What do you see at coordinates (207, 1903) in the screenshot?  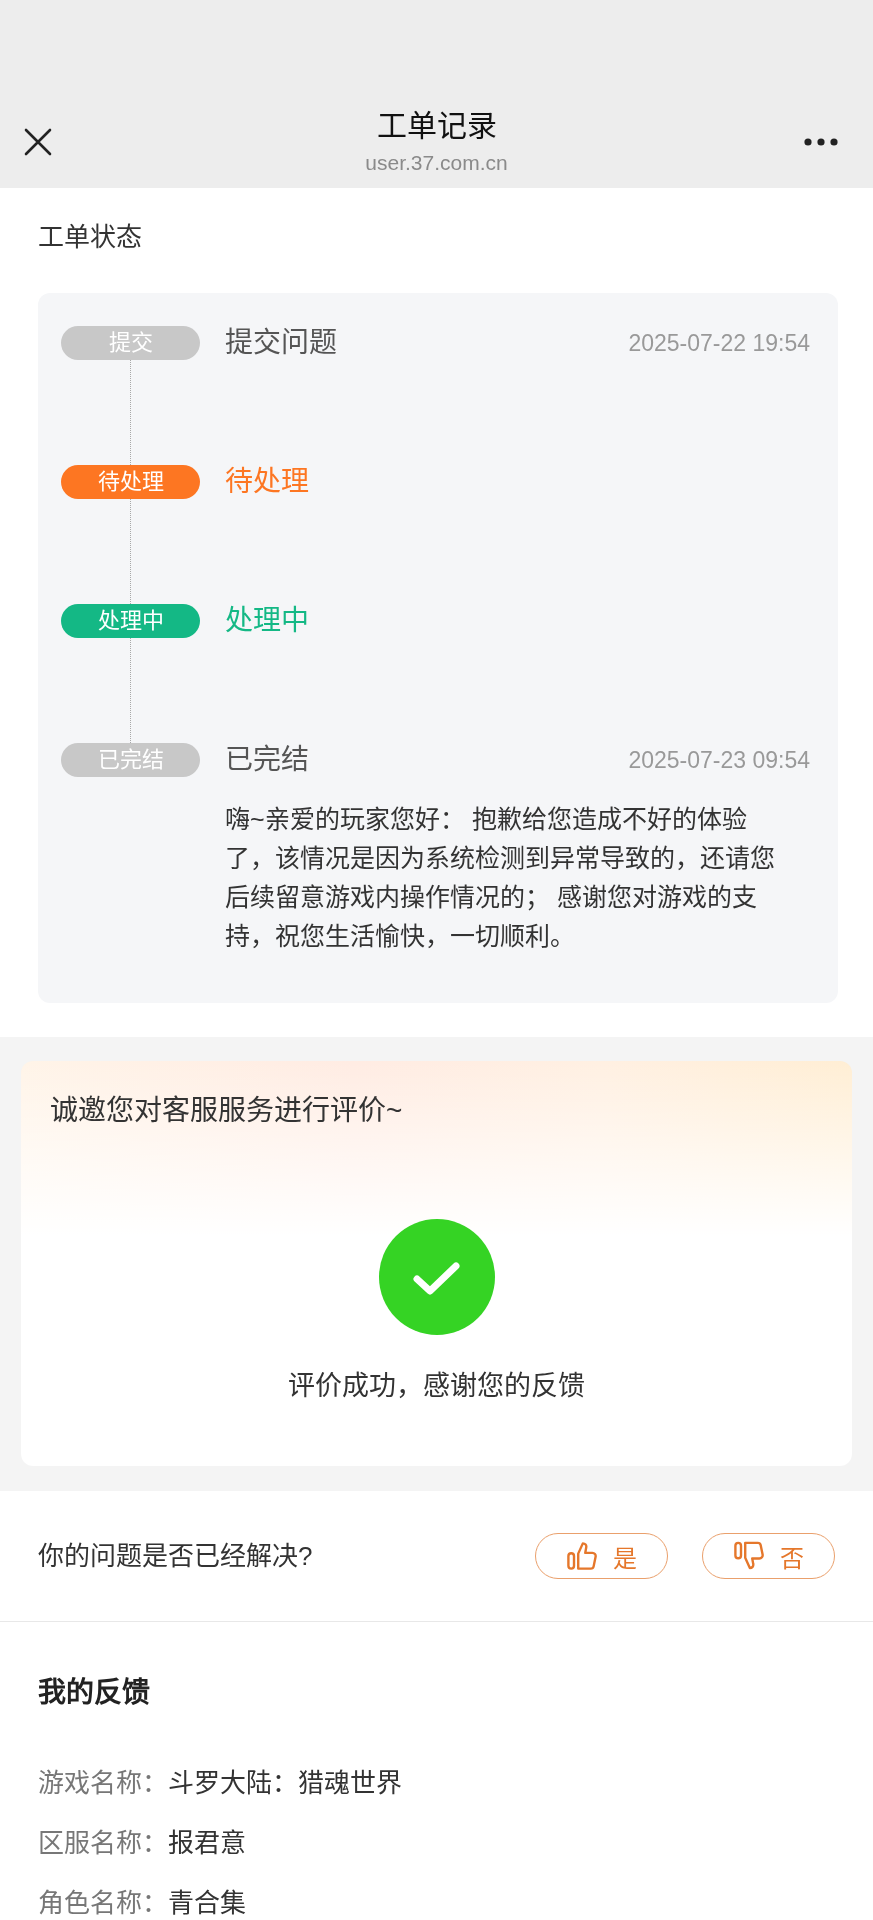 I see `field-value: 青合集` at bounding box center [207, 1903].